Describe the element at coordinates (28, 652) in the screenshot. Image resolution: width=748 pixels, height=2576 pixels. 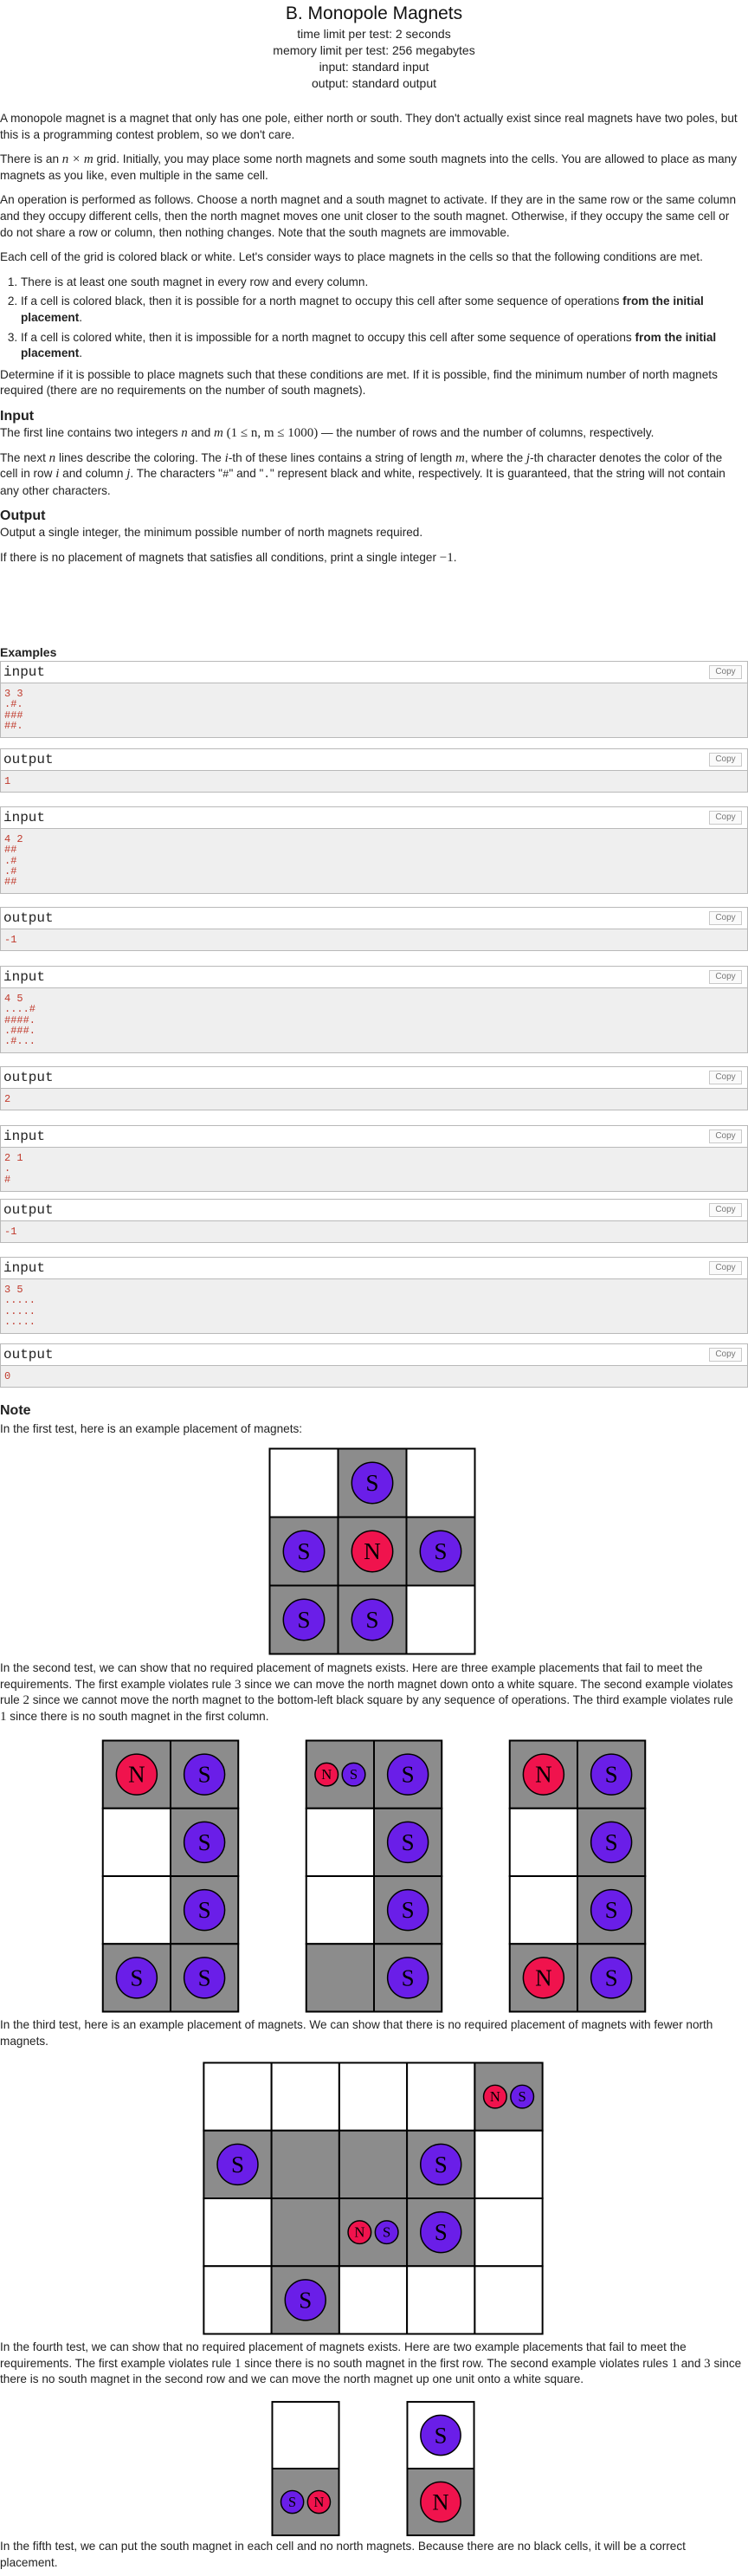
I see `examples-title: Examples` at that location.